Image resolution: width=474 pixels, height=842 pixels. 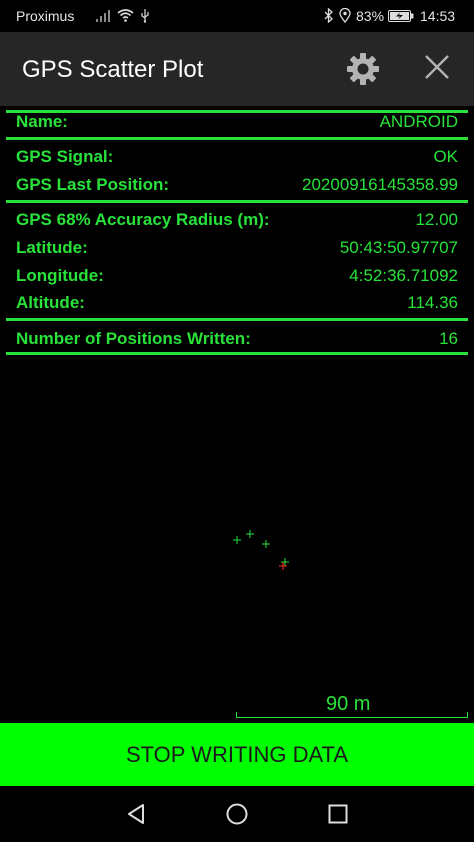 What do you see at coordinates (403, 275) in the screenshot?
I see `longitude-value: 4:52:36.71092` at bounding box center [403, 275].